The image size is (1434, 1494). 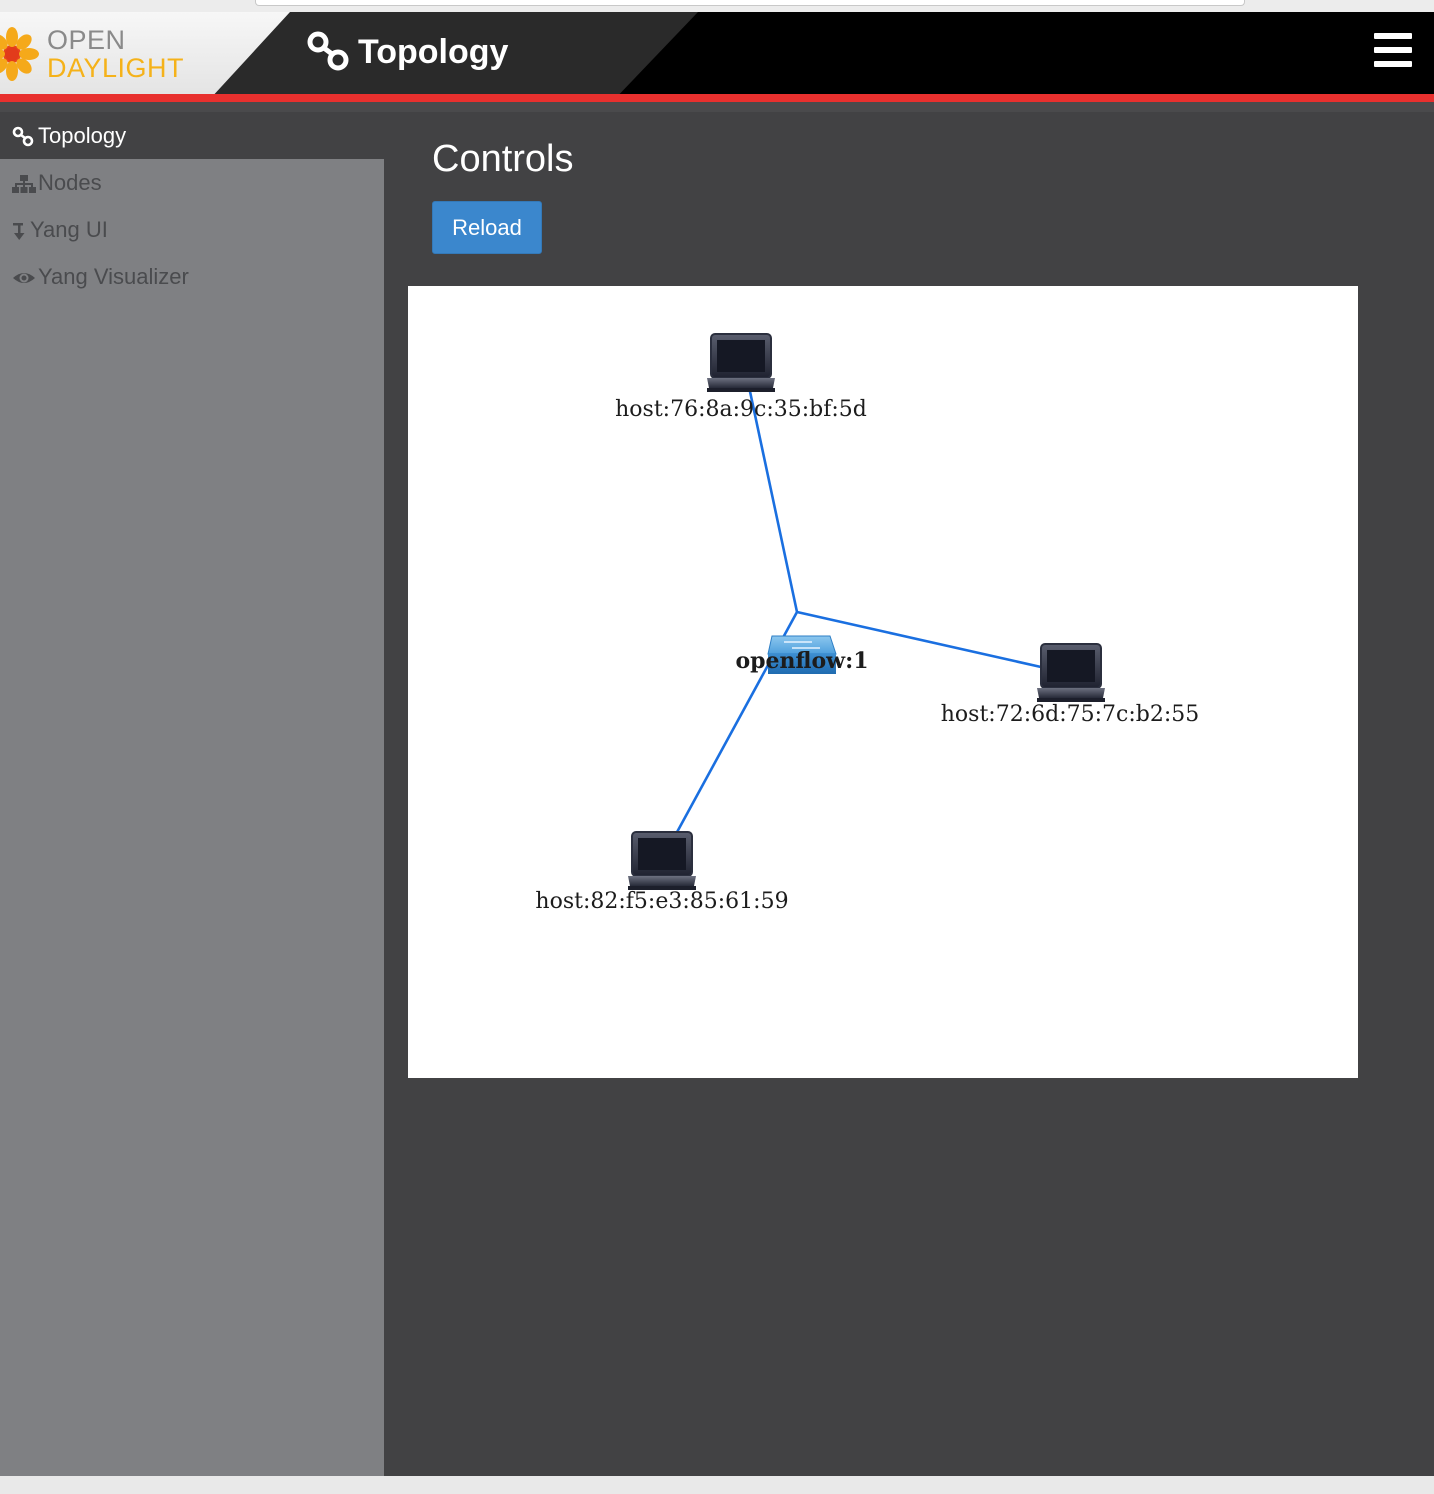 I want to click on sidebar-item-nodes: Nodes, so click(x=192, y=182).